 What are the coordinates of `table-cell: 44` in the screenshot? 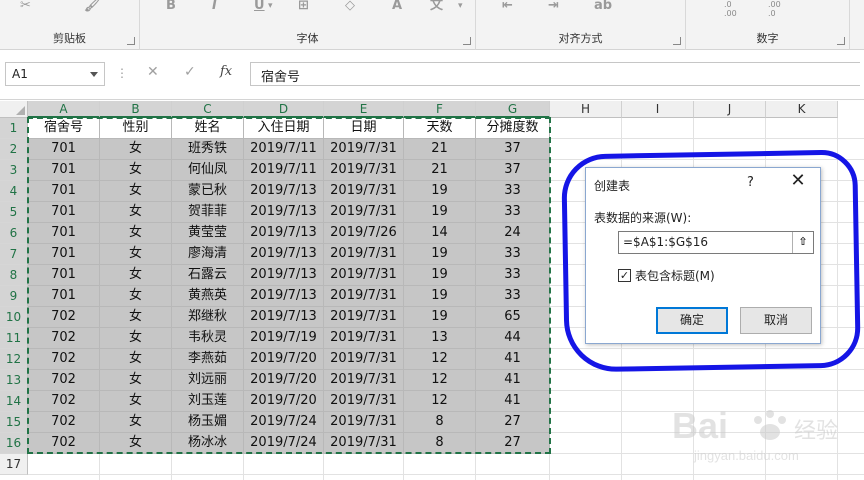 It's located at (513, 338).